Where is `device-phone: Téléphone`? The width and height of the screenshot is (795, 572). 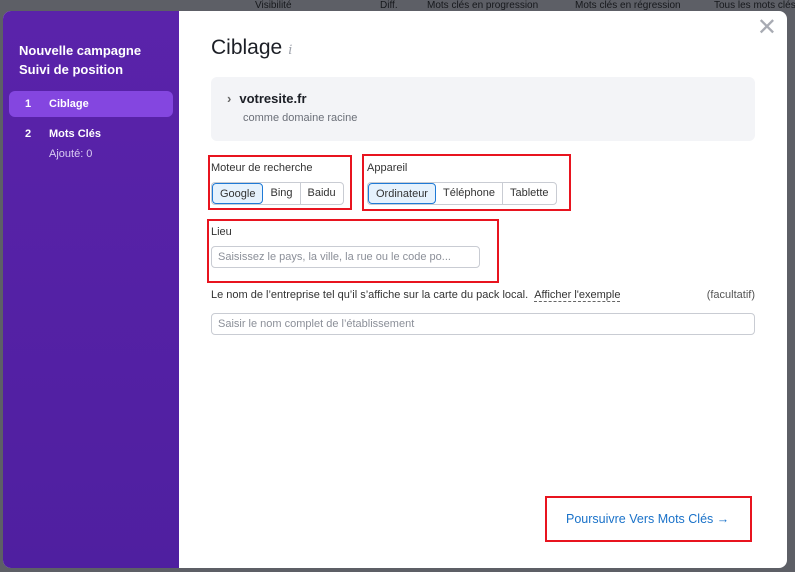 device-phone: Téléphone is located at coordinates (469, 193).